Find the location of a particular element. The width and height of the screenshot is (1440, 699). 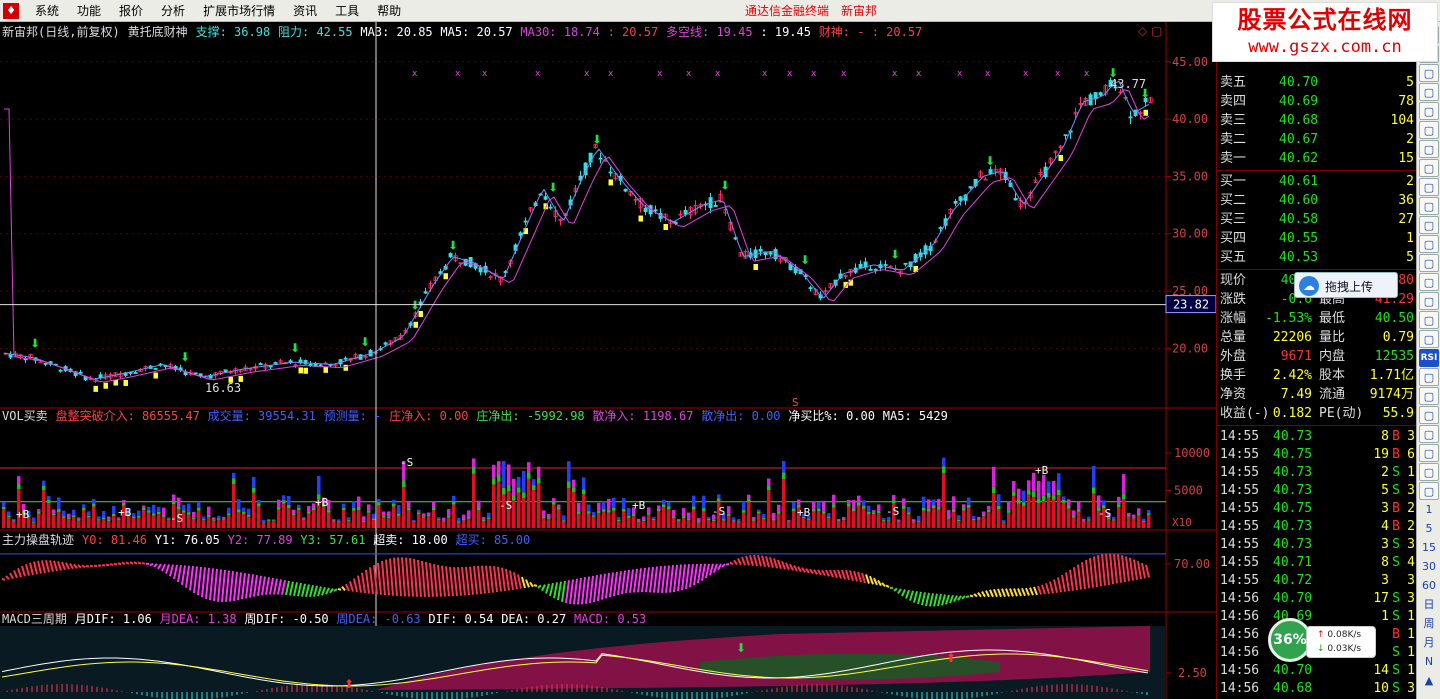

period-button: 日 is located at coordinates (1429, 605).